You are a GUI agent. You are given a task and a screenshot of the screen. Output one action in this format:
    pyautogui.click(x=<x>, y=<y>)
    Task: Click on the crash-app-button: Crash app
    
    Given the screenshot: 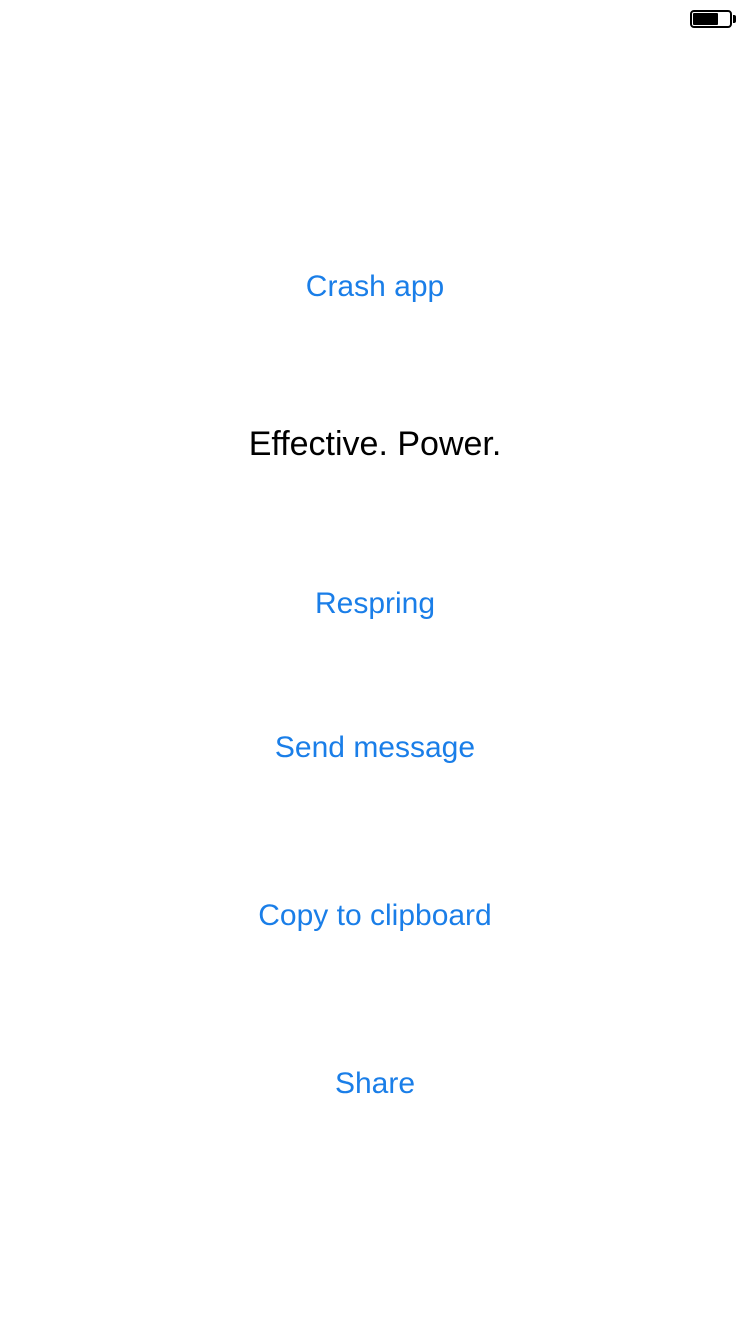 What is the action you would take?
    pyautogui.click(x=375, y=287)
    